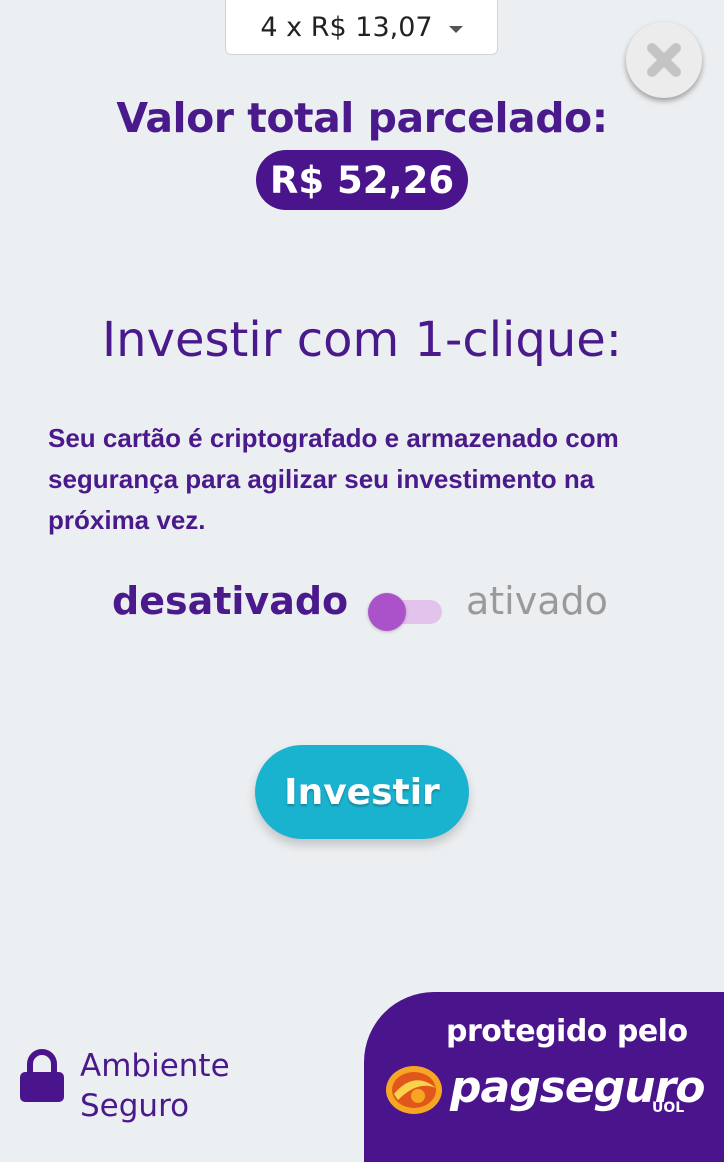  I want to click on secure-text: Ambiente Seguro, so click(155, 1086).